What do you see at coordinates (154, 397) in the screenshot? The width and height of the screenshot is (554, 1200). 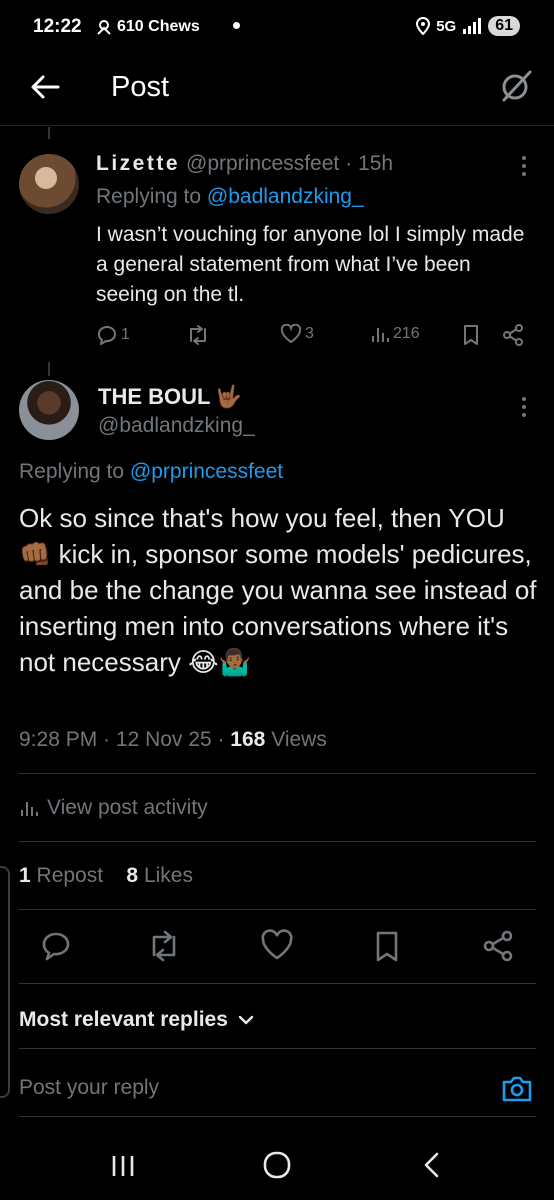 I see `post-author-name: THE BOUL` at bounding box center [154, 397].